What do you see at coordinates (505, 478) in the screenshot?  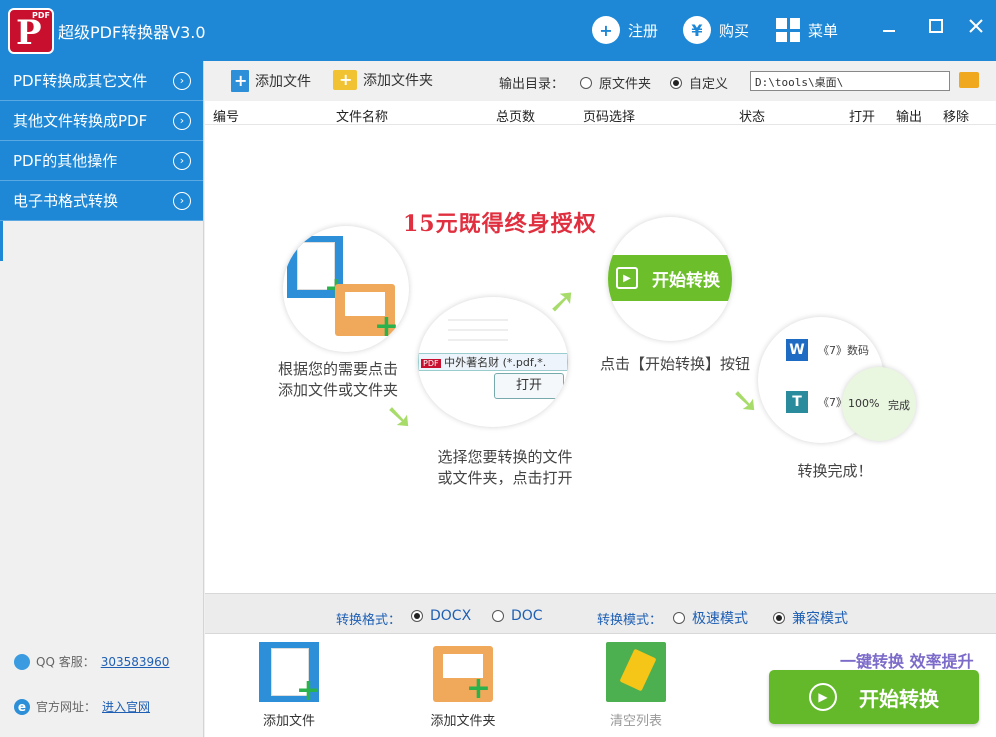 I see `step2-line2: 或文件夹，点击打开` at bounding box center [505, 478].